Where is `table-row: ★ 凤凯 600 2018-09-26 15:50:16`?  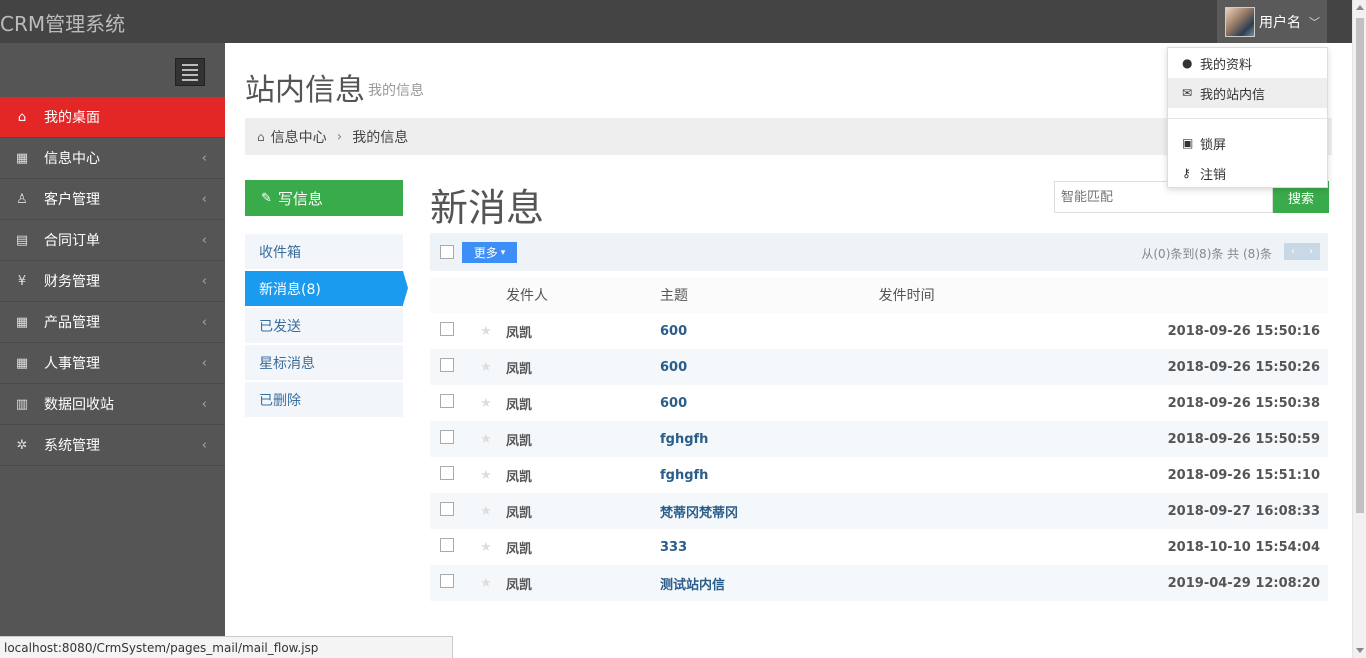 table-row: ★ 凤凯 600 2018-09-26 15:50:16 is located at coordinates (879, 331).